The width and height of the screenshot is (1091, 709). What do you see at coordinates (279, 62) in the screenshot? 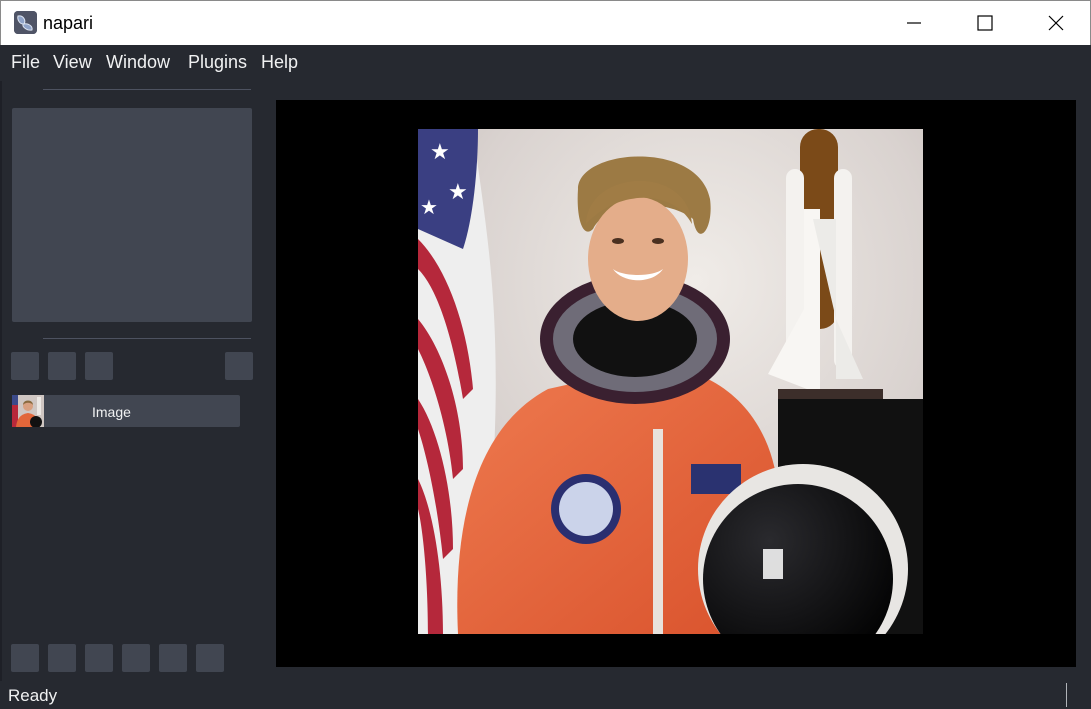
I see `menu-help: Help` at bounding box center [279, 62].